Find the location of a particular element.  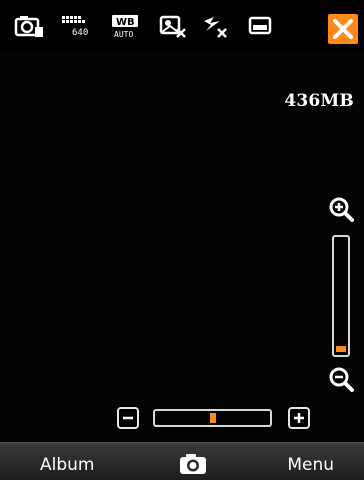

flash-off-icon is located at coordinates (219, 26).